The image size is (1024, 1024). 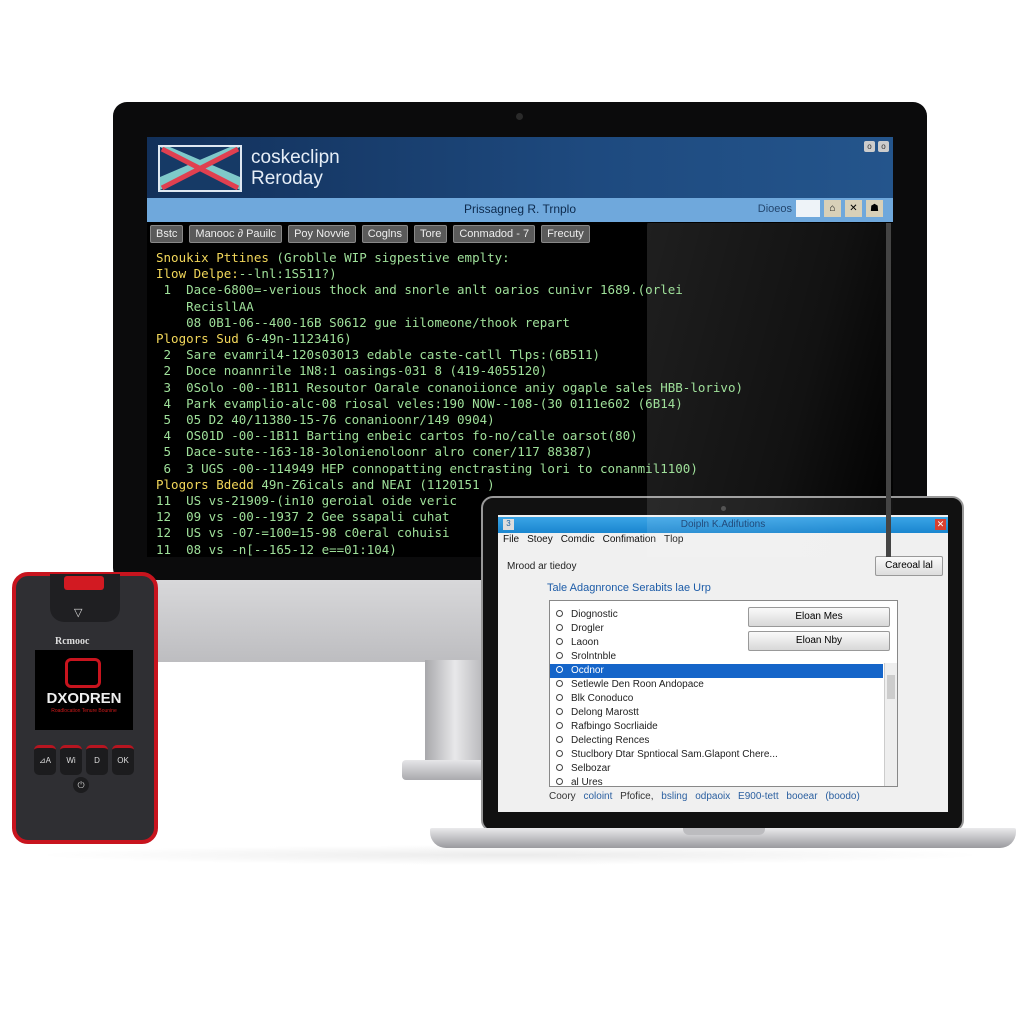 What do you see at coordinates (200, 168) in the screenshot?
I see `app-logo` at bounding box center [200, 168].